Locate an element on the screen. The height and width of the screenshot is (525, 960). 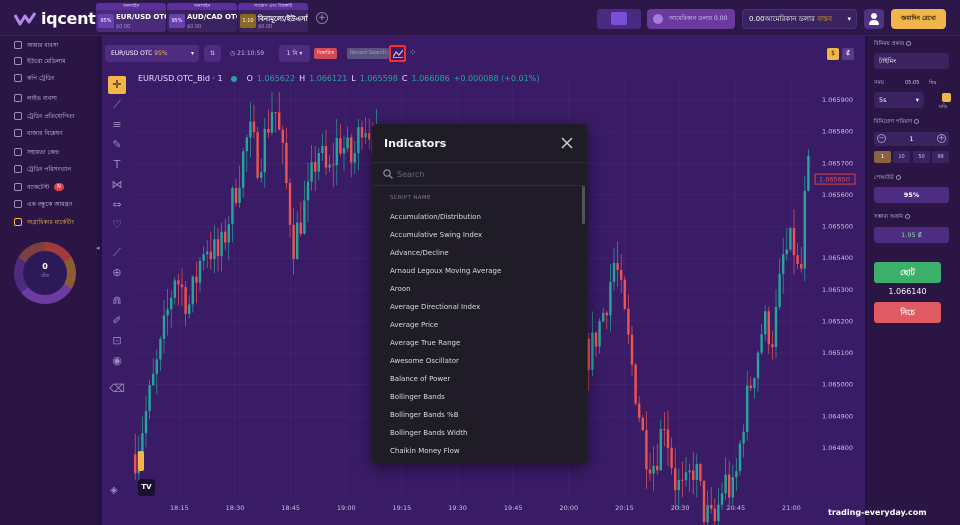
indicator-item: Average True Range is located at coordinates (482, 345).